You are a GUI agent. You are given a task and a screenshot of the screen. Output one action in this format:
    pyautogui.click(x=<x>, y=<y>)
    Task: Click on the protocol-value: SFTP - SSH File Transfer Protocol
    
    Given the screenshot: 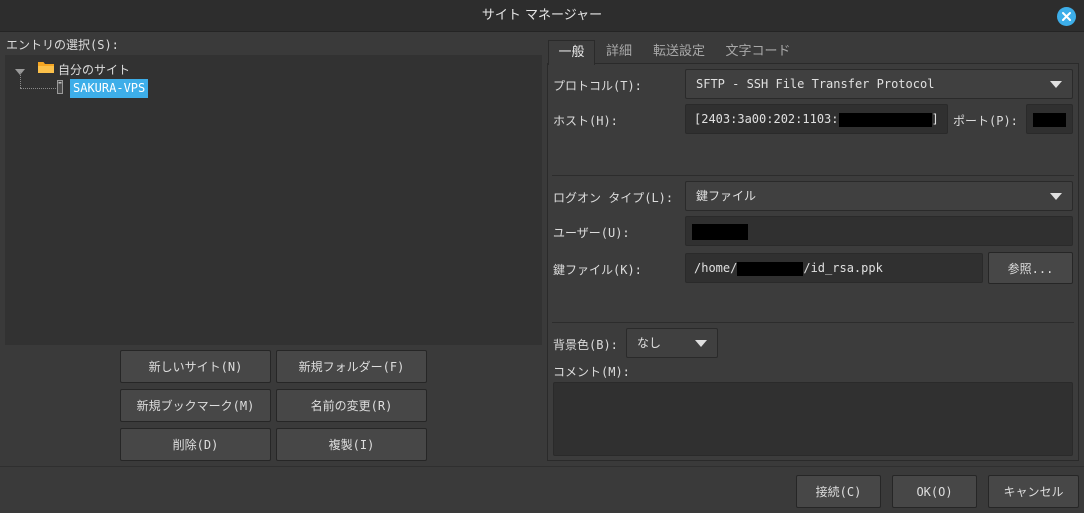 What is the action you would take?
    pyautogui.click(x=815, y=84)
    